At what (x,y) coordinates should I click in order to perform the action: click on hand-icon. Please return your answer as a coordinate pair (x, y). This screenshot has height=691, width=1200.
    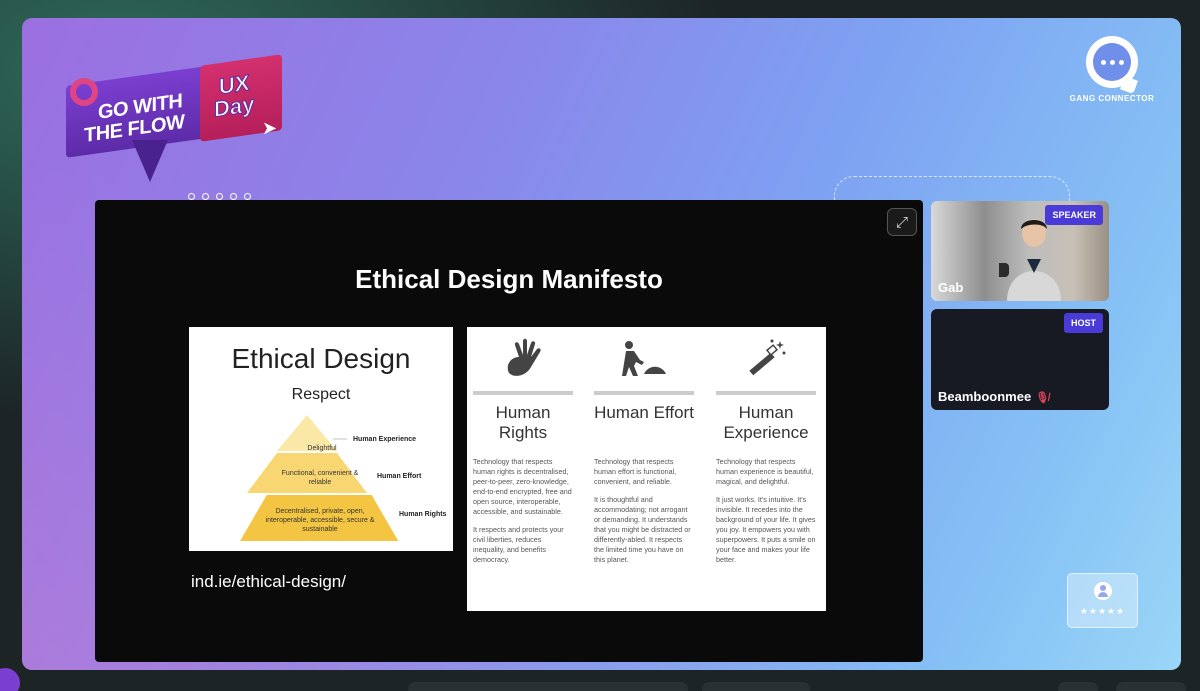
    Looking at the image, I should click on (523, 358).